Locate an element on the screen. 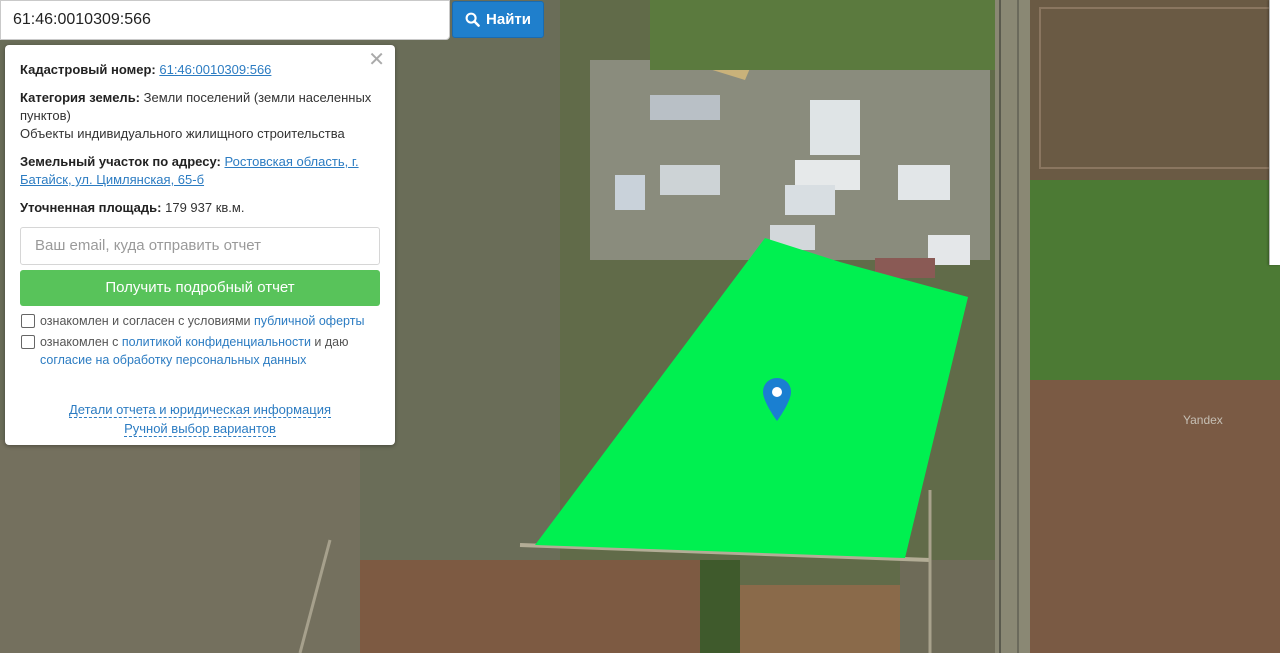 Image resolution: width=1280 pixels, height=653 pixels. map-marker-icon is located at coordinates (777, 400).